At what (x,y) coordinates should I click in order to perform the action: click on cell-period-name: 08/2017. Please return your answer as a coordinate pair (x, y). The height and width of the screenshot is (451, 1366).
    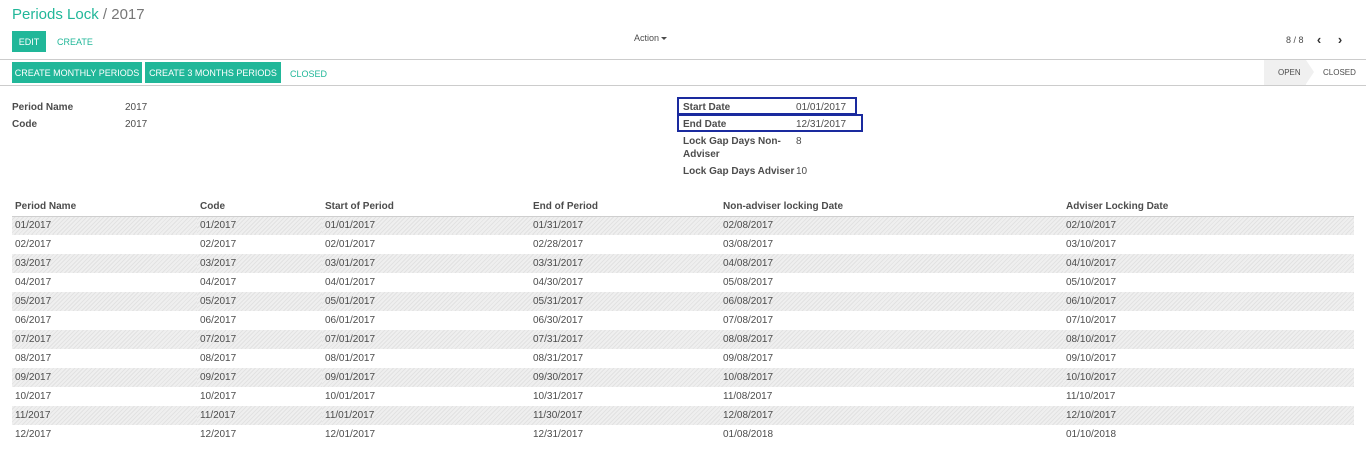
    Looking at the image, I should click on (104, 358).